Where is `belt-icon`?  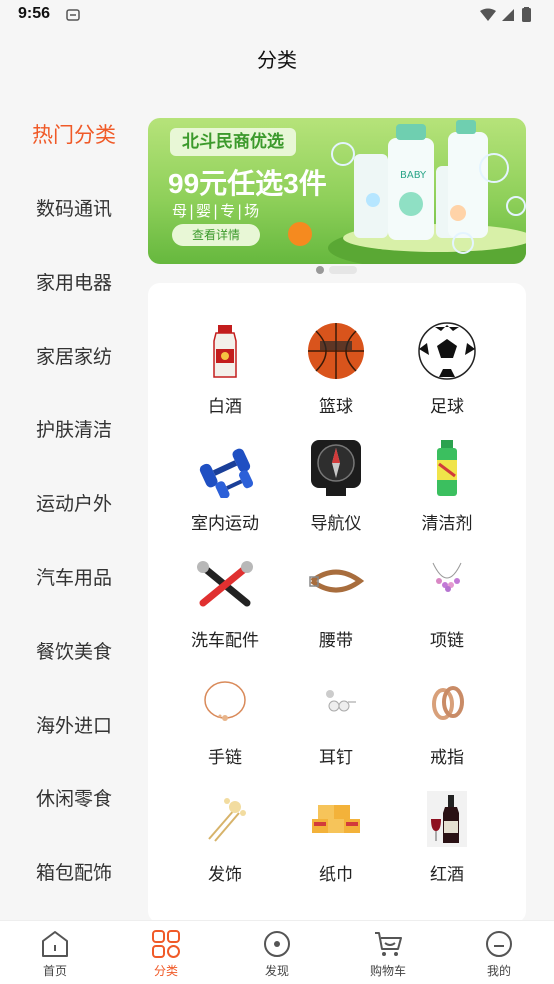
belt-icon is located at coordinates (337, 581).